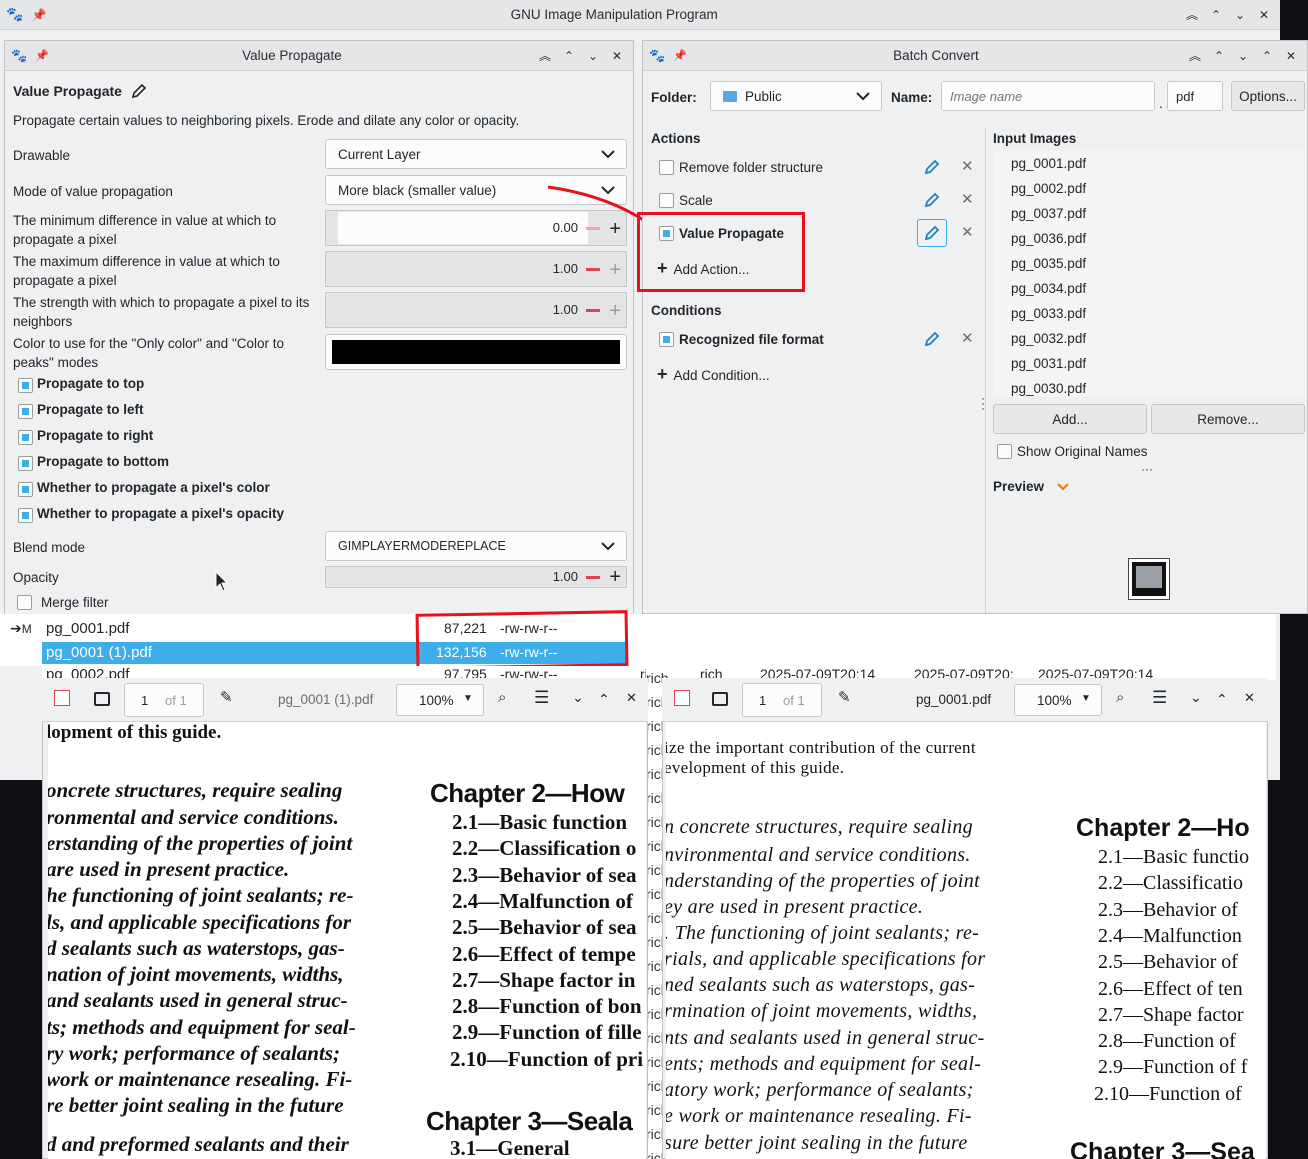 Image resolution: width=1308 pixels, height=1159 pixels. What do you see at coordinates (975, 56) in the screenshot?
I see `batch-convert-titlebar: 🐾 📌 Batch Convert ︽ ⌃ ⌄ ⌃ ✕` at bounding box center [975, 56].